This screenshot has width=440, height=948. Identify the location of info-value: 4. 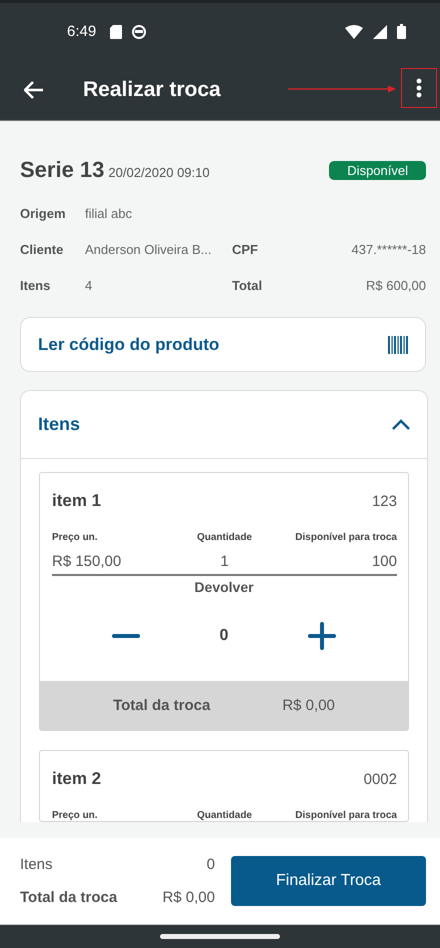
(89, 285).